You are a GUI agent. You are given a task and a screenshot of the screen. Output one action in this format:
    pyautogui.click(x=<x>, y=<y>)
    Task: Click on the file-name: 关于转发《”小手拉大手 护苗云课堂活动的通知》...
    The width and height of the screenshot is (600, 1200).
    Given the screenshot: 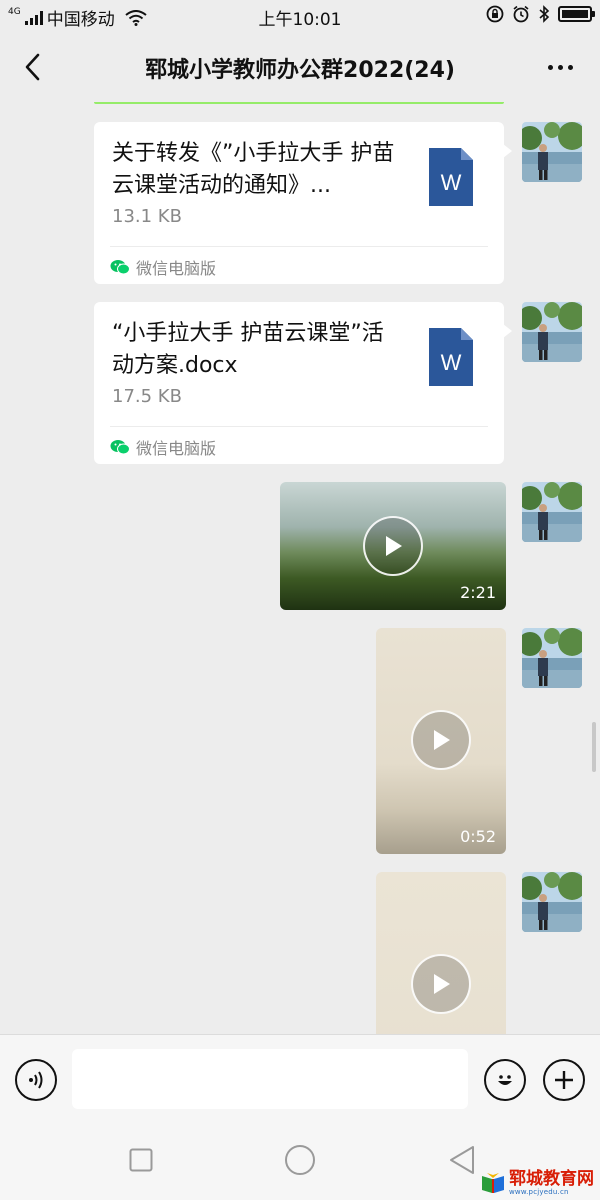 What is the action you would take?
    pyautogui.click(x=253, y=169)
    